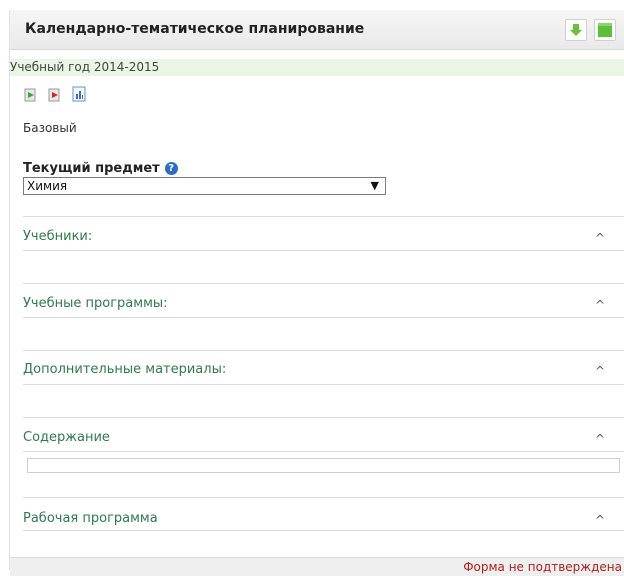 The width and height of the screenshot is (624, 576). Describe the element at coordinates (95, 303) in the screenshot. I see `section-programs-title: Учебные программы:` at that location.